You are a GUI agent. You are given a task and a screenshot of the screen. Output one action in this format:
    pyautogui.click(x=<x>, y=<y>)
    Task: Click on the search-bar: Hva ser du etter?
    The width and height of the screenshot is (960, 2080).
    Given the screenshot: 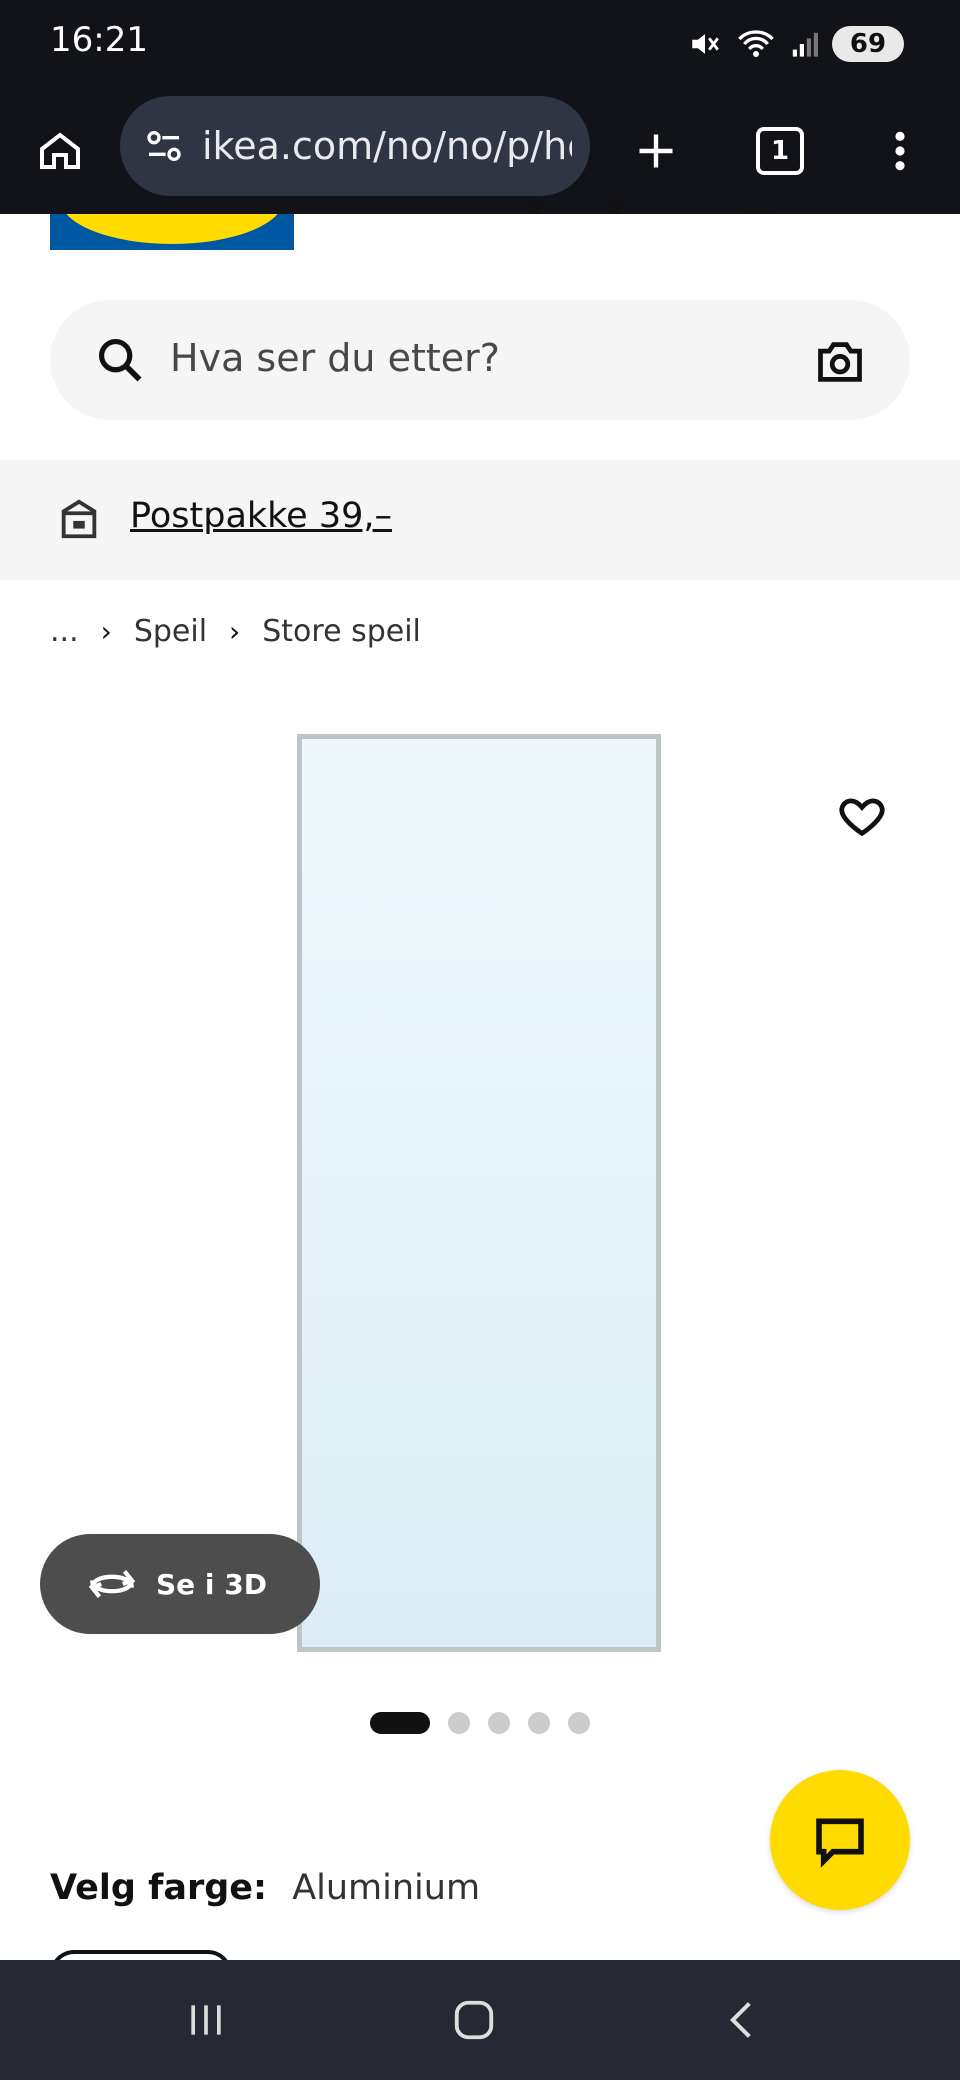 What is the action you would take?
    pyautogui.click(x=480, y=360)
    